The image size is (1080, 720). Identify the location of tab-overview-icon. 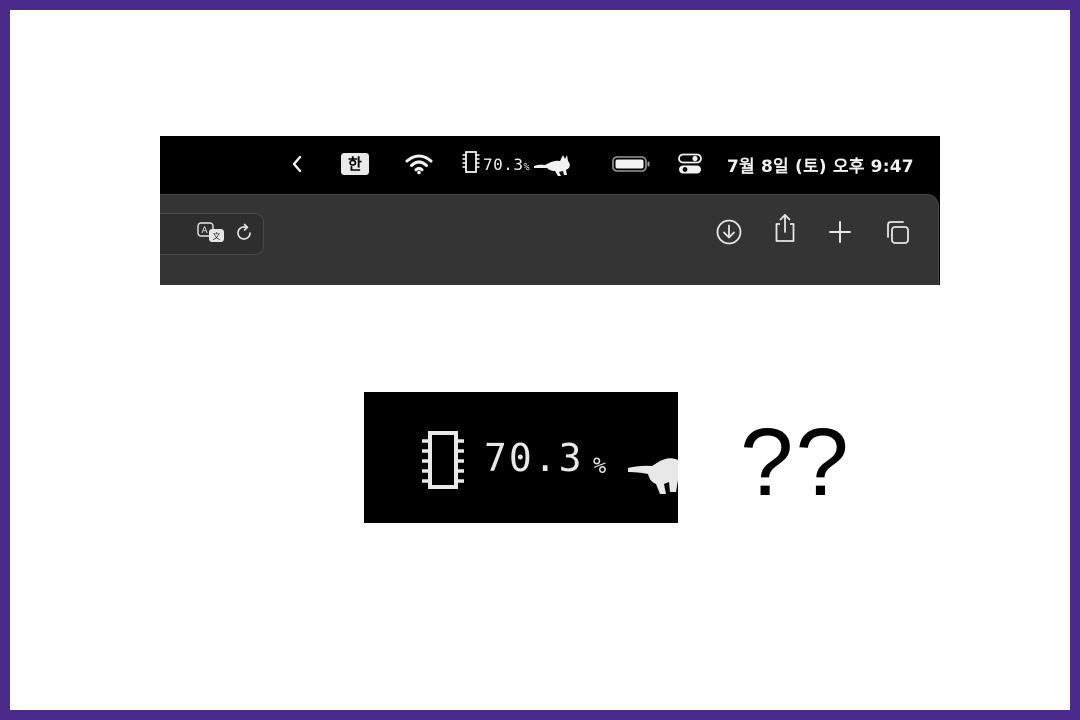
(897, 232).